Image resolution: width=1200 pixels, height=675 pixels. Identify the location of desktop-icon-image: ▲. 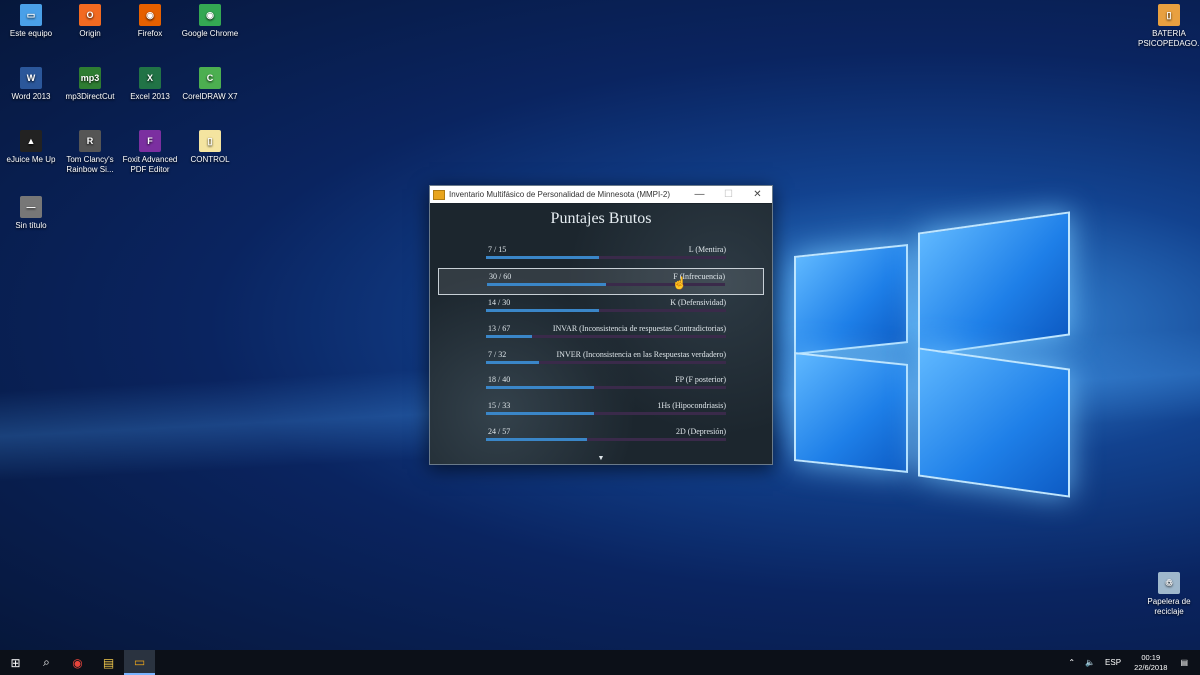
(31, 141).